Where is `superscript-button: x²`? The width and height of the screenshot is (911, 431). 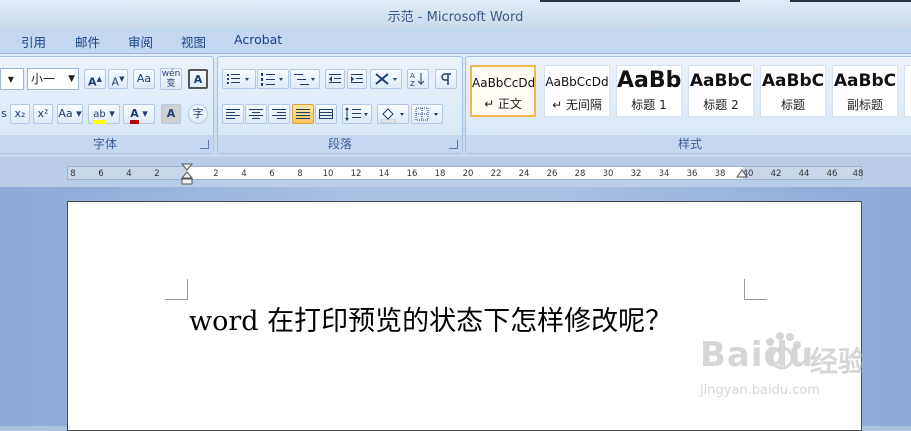 superscript-button: x² is located at coordinates (43, 114).